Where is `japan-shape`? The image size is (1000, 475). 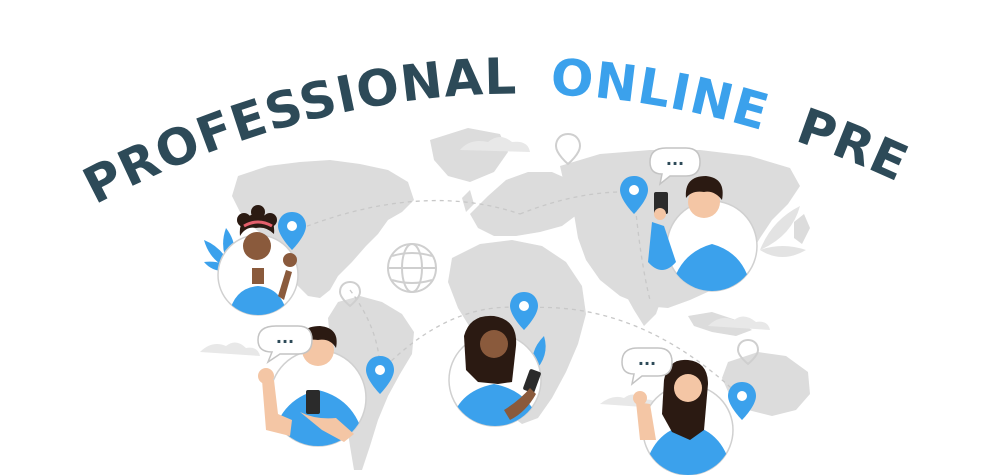 japan-shape is located at coordinates (802, 229).